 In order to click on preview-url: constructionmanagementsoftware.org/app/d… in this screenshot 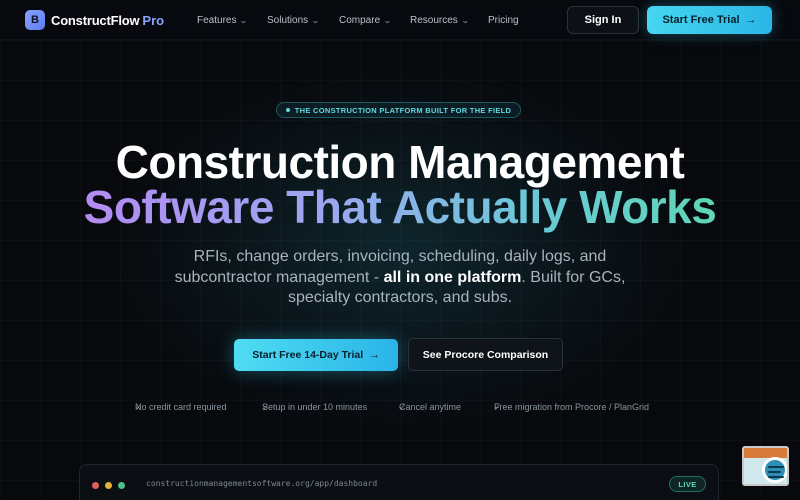, I will do `click(262, 483)`.